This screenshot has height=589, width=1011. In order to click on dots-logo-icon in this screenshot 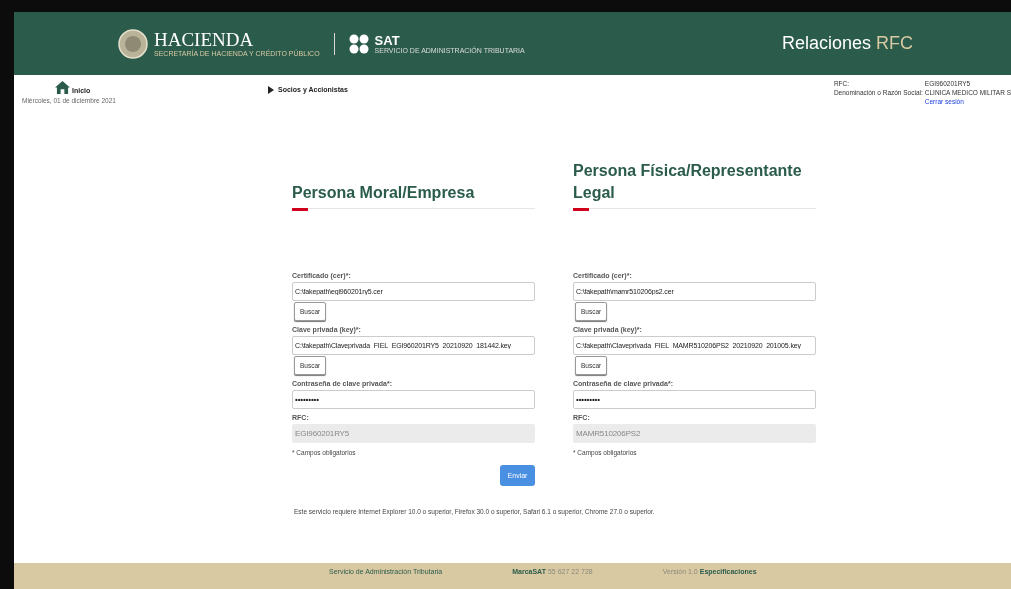, I will do `click(358, 43)`.